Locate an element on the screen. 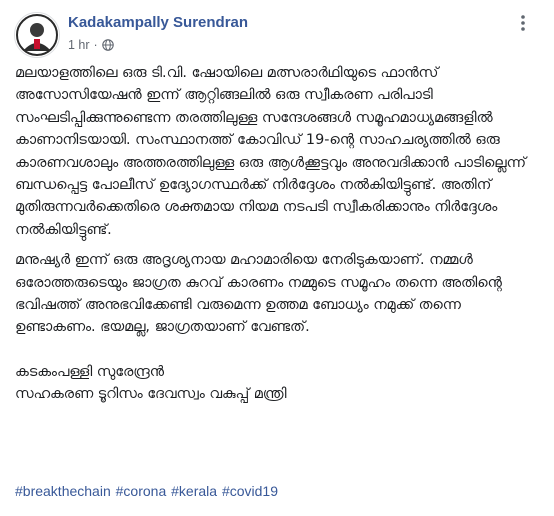  globe-icon is located at coordinates (107, 45).